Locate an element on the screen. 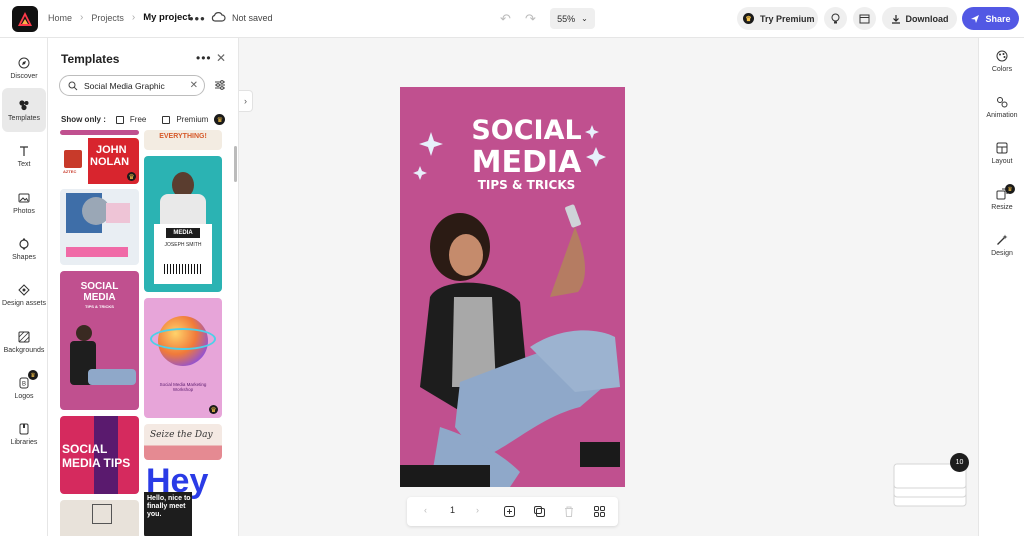 The image size is (1024, 536). lightbulb-button is located at coordinates (835, 18).